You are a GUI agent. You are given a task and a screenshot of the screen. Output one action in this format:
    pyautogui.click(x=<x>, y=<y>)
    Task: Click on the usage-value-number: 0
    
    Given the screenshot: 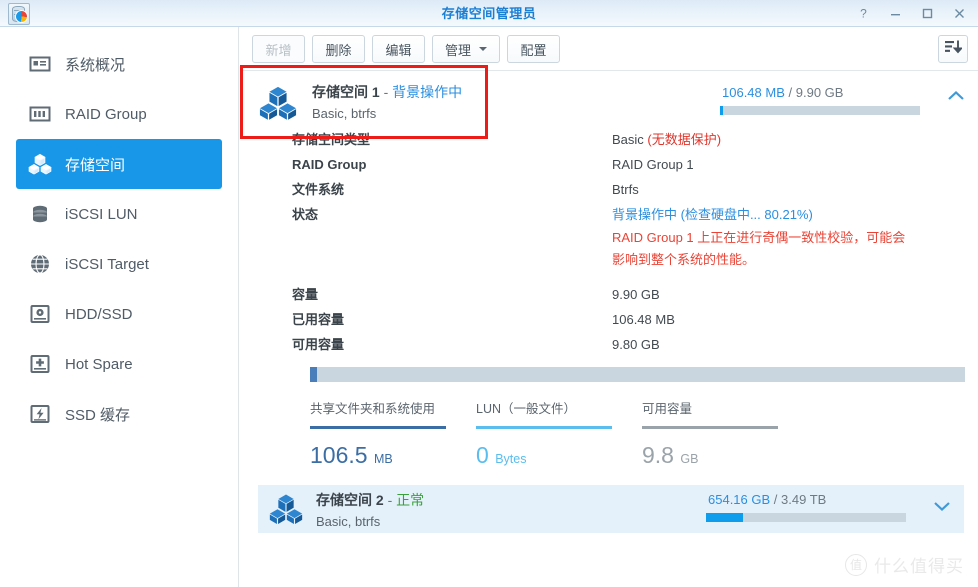 What is the action you would take?
    pyautogui.click(x=482, y=455)
    